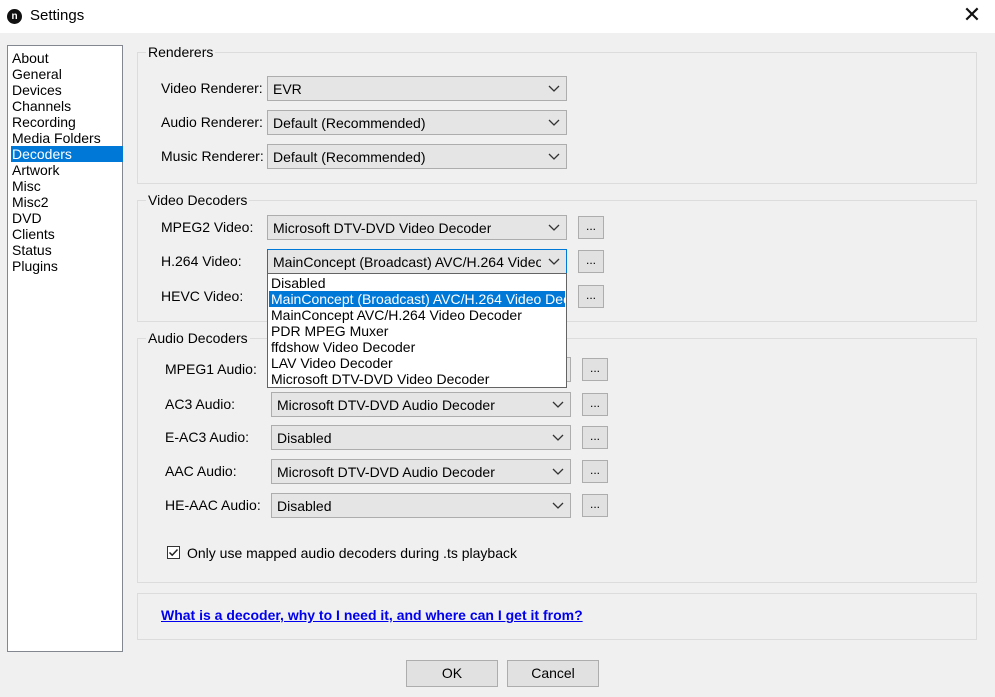 The width and height of the screenshot is (995, 697). I want to click on sidebar-item-artwork: Artwork, so click(67, 170).